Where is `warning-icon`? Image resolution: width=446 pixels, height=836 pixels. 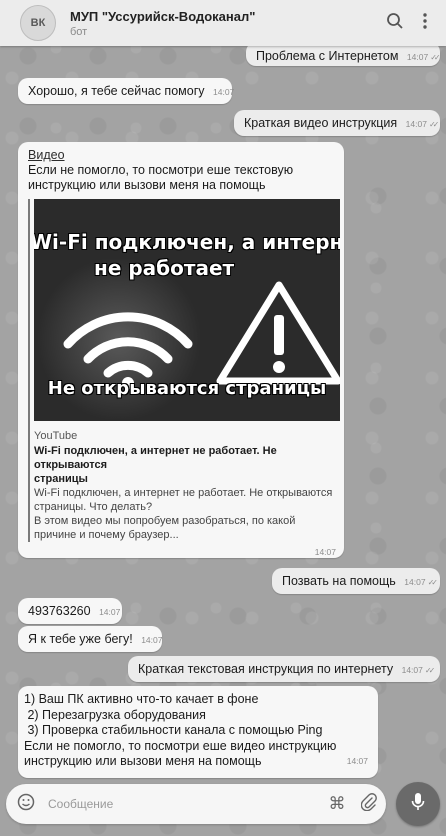
warning-icon is located at coordinates (277, 334).